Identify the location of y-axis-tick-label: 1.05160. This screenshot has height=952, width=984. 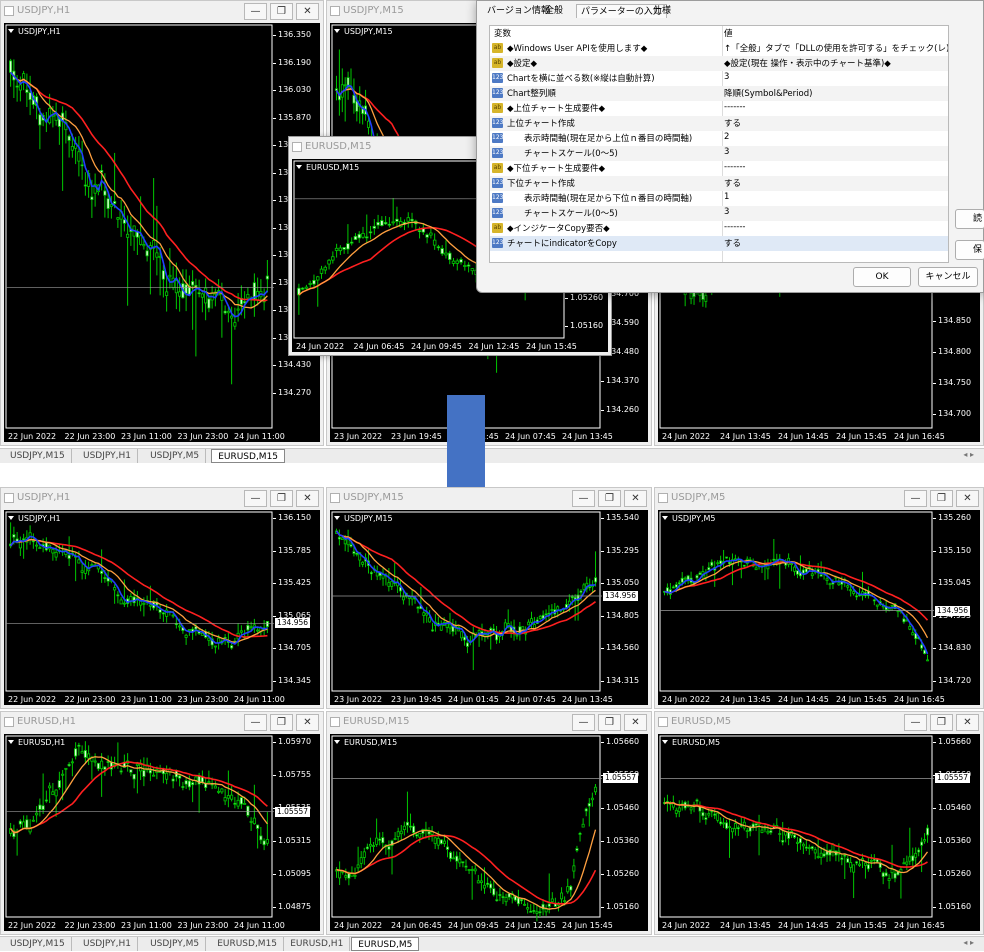
(955, 906).